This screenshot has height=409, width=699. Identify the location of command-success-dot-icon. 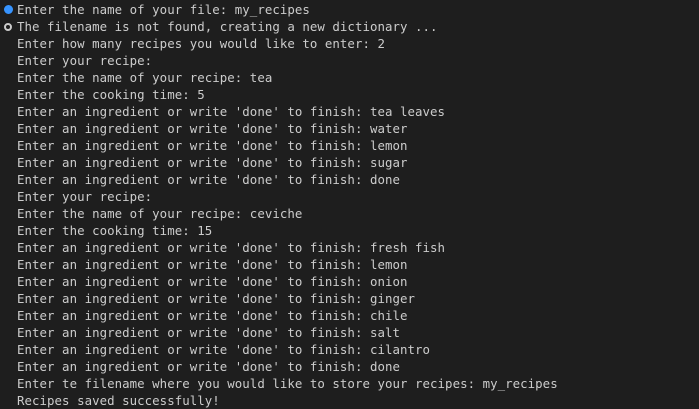
(8, 9).